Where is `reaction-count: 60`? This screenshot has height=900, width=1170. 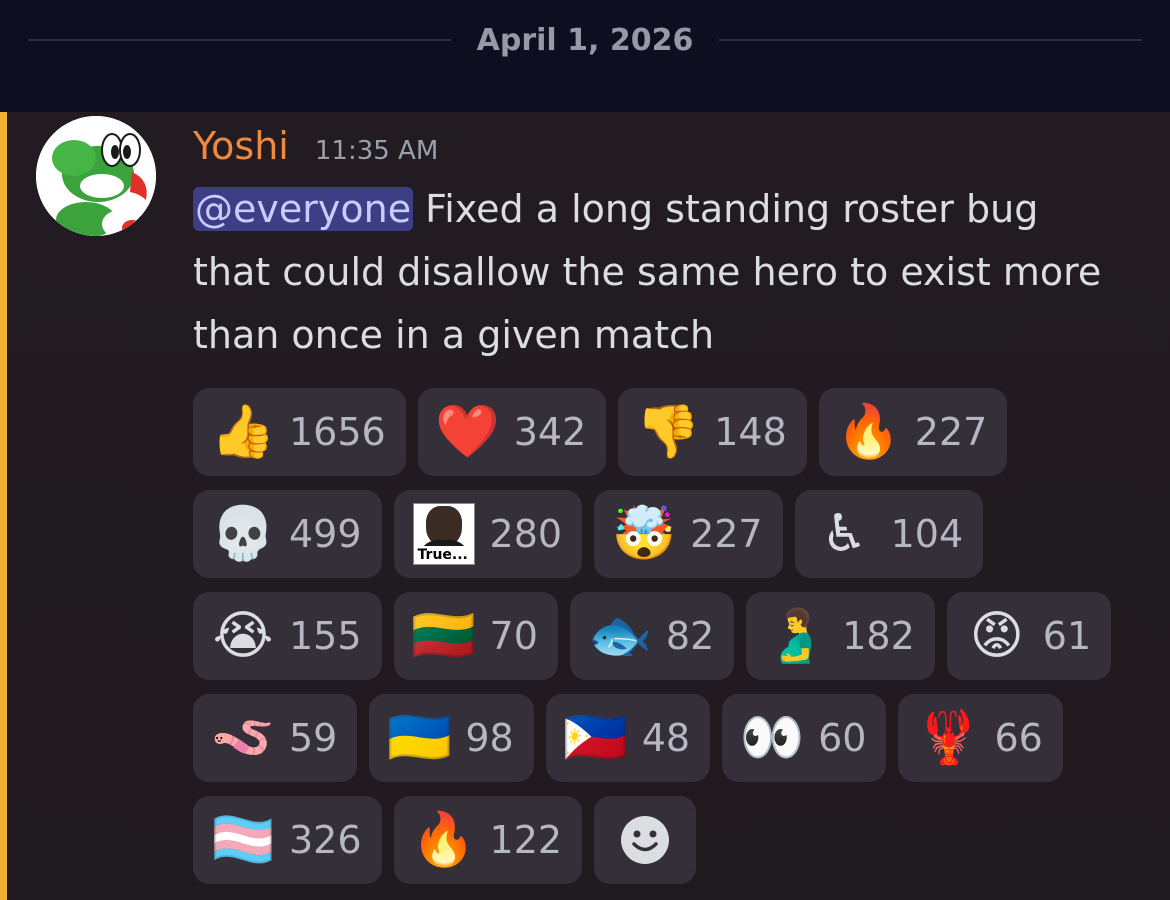 reaction-count: 60 is located at coordinates (842, 738).